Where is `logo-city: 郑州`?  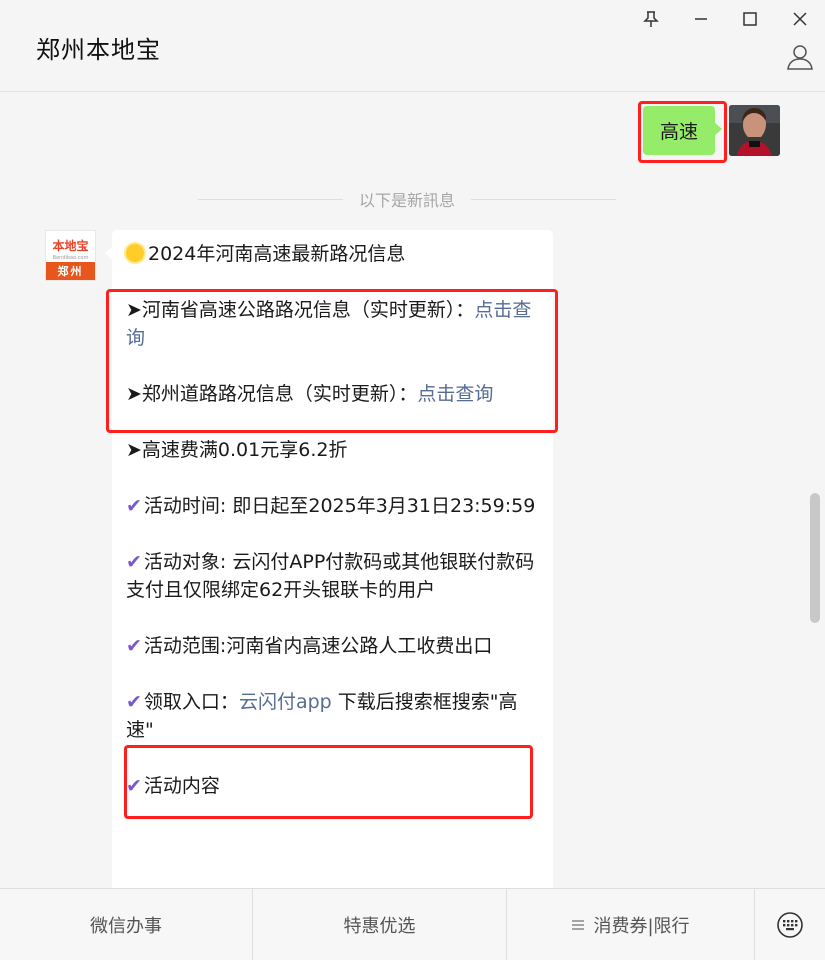
logo-city: 郑州 is located at coordinates (70, 271).